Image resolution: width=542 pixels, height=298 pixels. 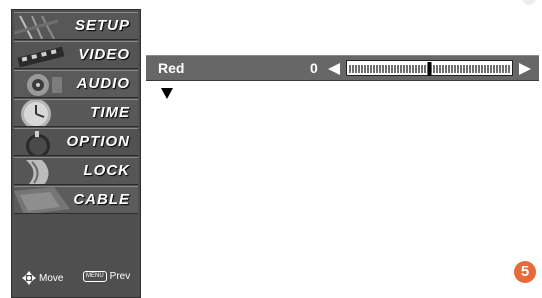 What do you see at coordinates (106, 170) in the screenshot?
I see `menu-label-lock: LOCK` at bounding box center [106, 170].